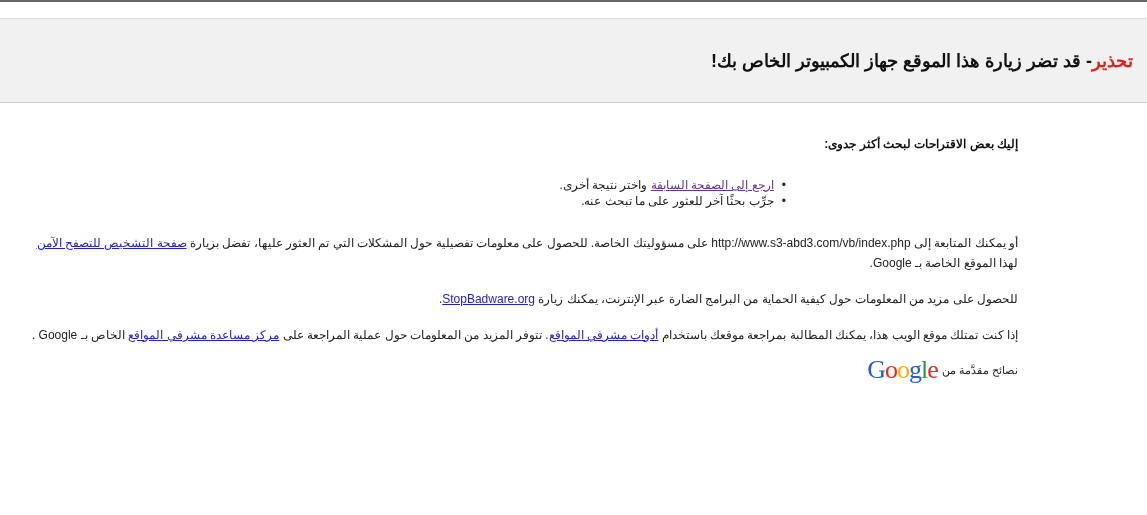  I want to click on suggestions-heading: إليك بعض الاقتراحات لبحث أكثر جدوى:, so click(920, 144).